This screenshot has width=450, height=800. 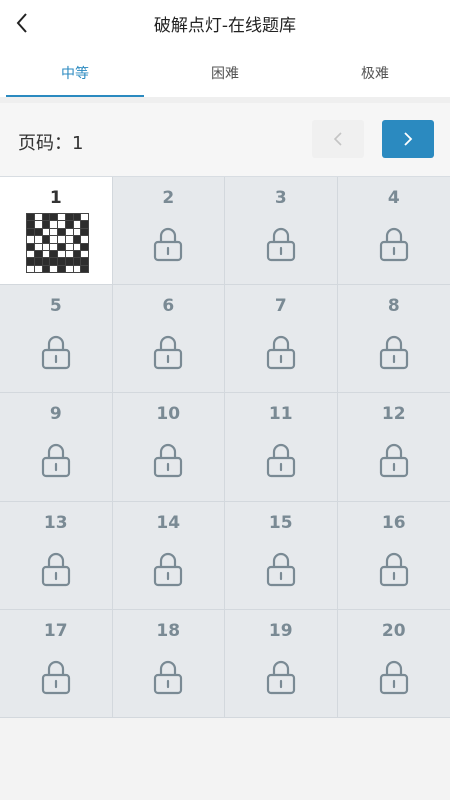 I want to click on level-number: 17, so click(x=55, y=630).